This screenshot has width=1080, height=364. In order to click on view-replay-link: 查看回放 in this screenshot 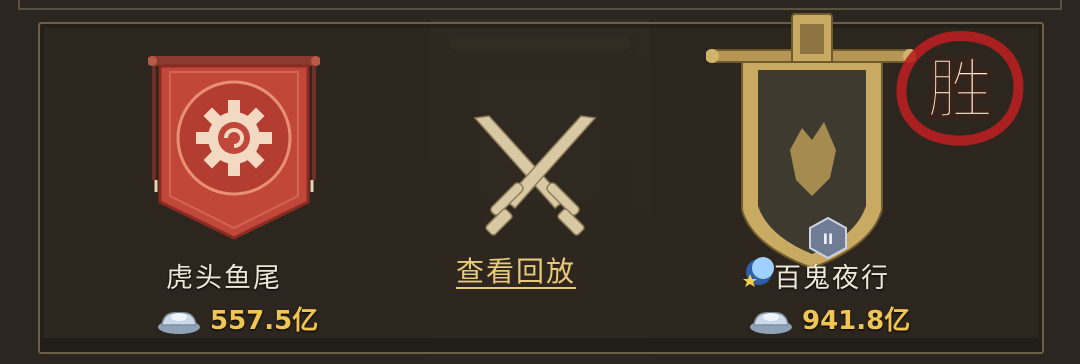, I will do `click(516, 270)`.